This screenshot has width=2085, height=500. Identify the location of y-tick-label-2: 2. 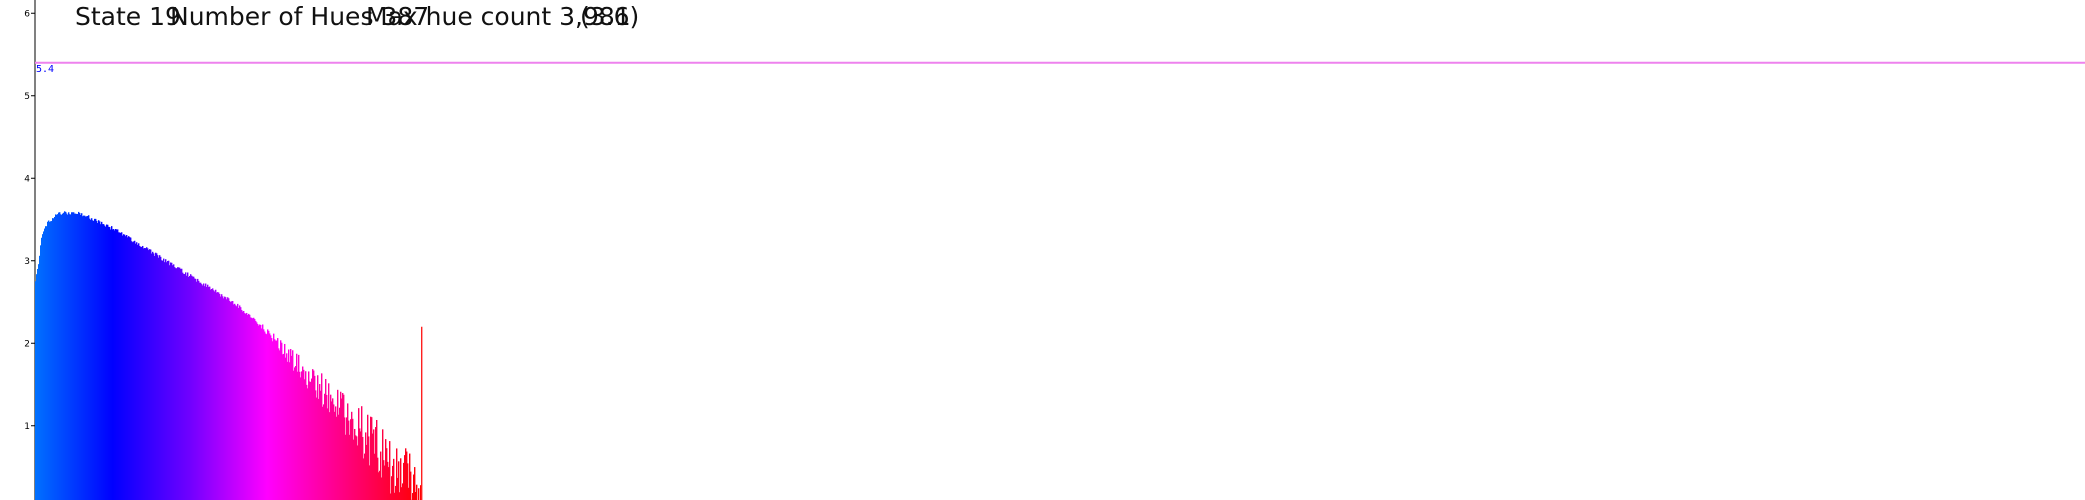
(27, 344).